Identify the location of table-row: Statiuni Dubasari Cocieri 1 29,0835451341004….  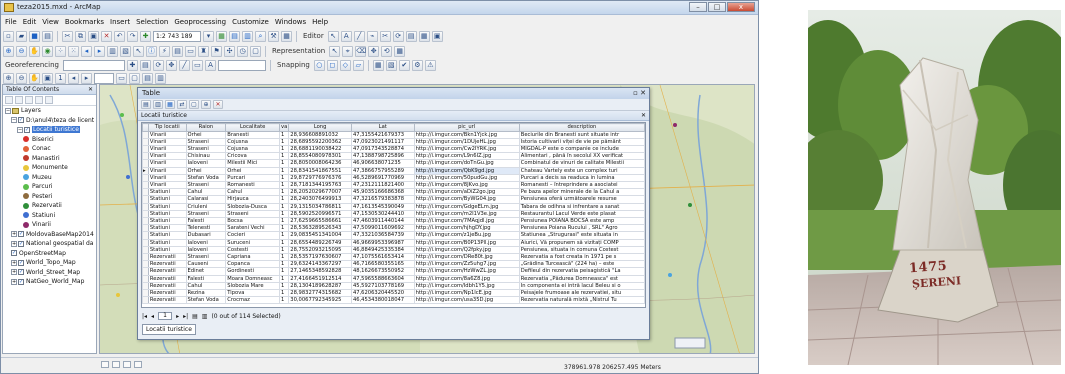
(393, 235).